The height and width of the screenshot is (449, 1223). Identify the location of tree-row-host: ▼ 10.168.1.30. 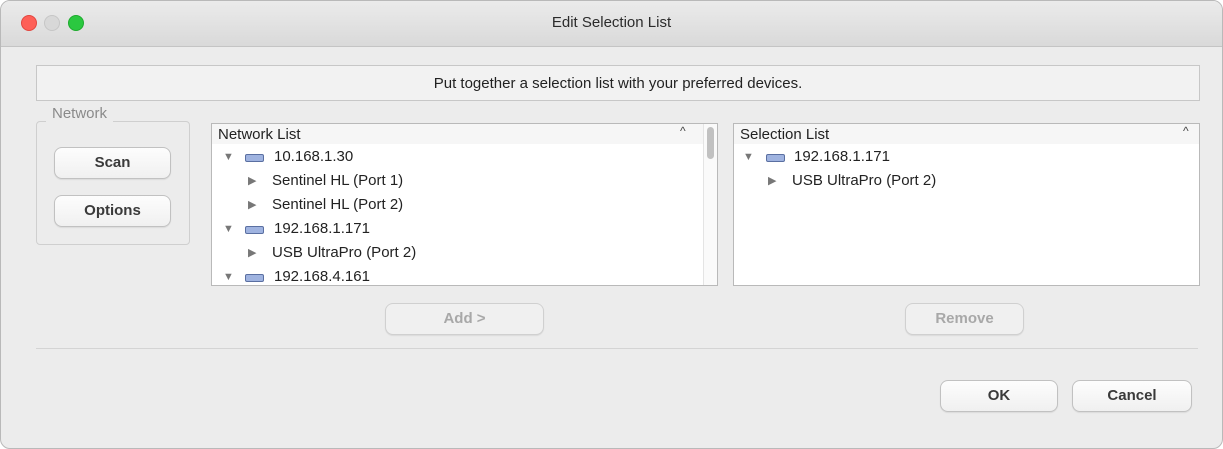
(457, 157).